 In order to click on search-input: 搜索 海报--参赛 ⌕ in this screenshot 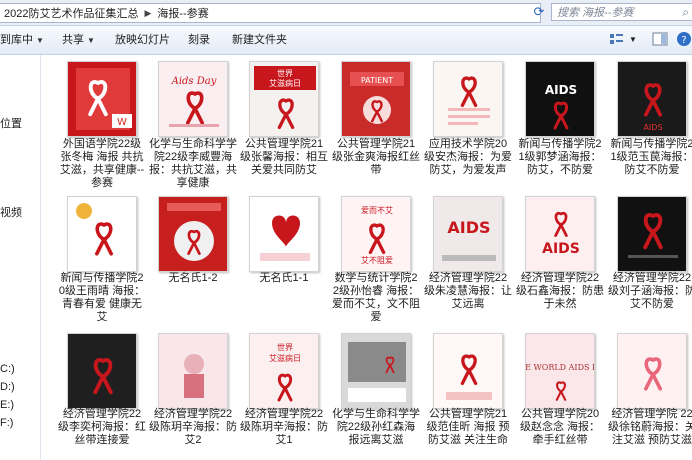, I will do `click(621, 12)`.